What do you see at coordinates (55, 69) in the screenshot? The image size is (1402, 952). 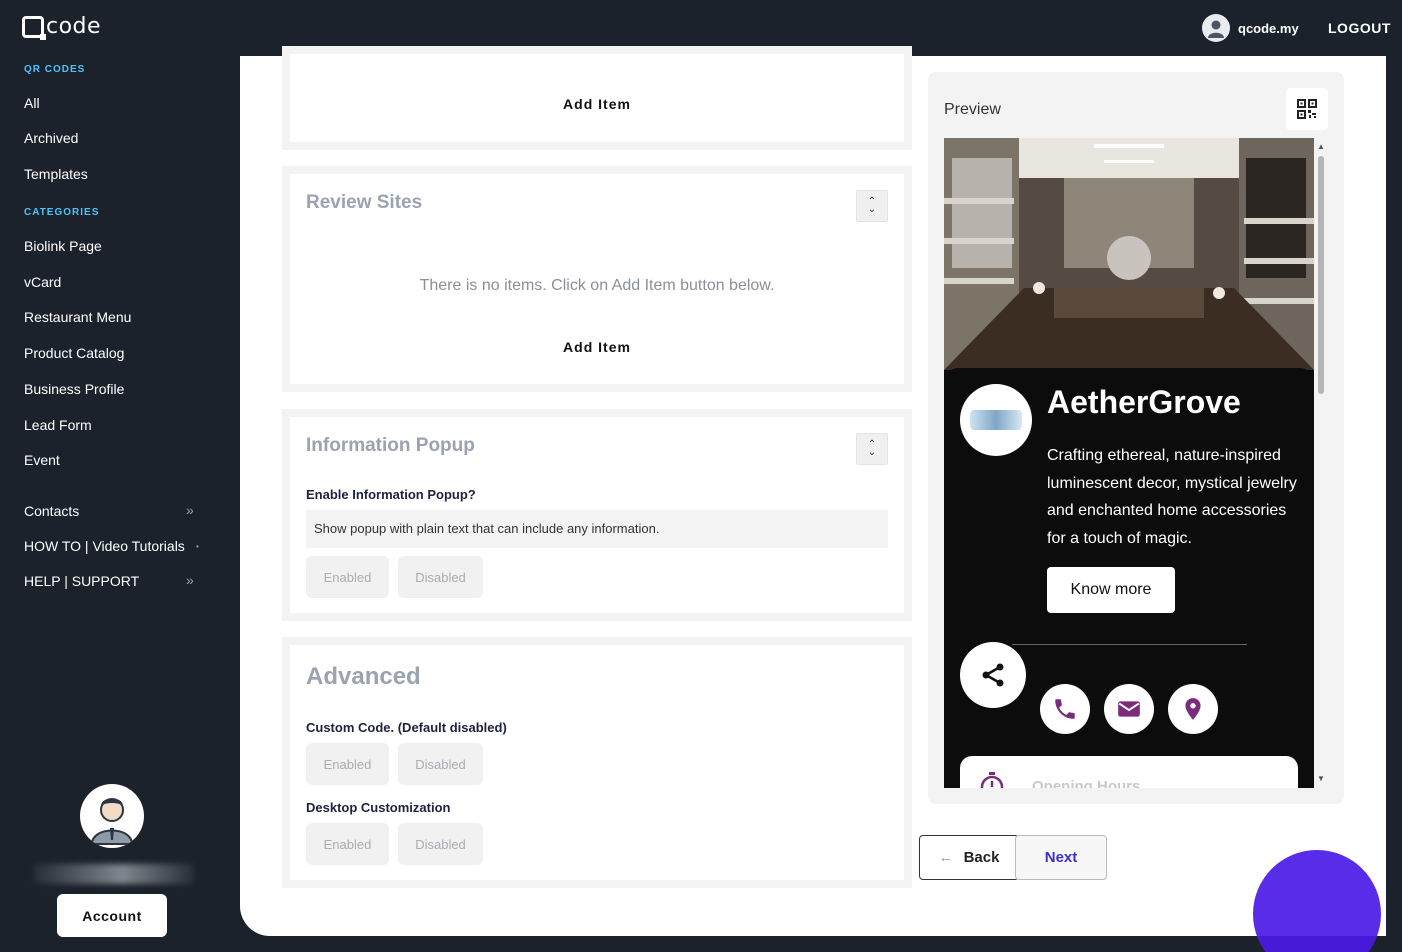 I see `qr-codes-section-label: QR CODES` at bounding box center [55, 69].